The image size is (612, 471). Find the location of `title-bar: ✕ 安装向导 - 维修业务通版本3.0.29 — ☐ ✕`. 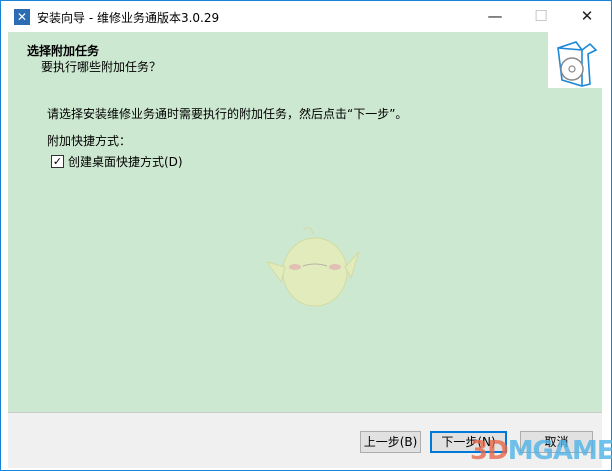

title-bar: ✕ 安装向导 - 维修业务通版本3.0.29 — ☐ ✕ is located at coordinates (306, 16).